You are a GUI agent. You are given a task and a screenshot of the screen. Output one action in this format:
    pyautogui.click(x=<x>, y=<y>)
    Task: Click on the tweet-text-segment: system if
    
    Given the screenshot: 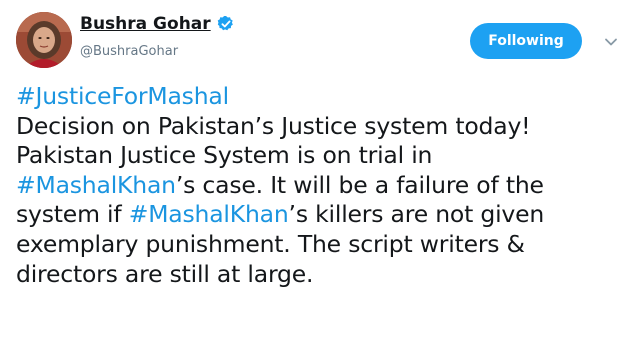 What is the action you would take?
    pyautogui.click(x=72, y=214)
    